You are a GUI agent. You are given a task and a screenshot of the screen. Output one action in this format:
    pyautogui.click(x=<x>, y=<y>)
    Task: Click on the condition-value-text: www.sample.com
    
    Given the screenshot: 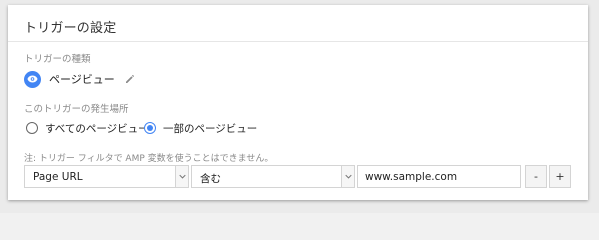 What is the action you would take?
    pyautogui.click(x=411, y=177)
    